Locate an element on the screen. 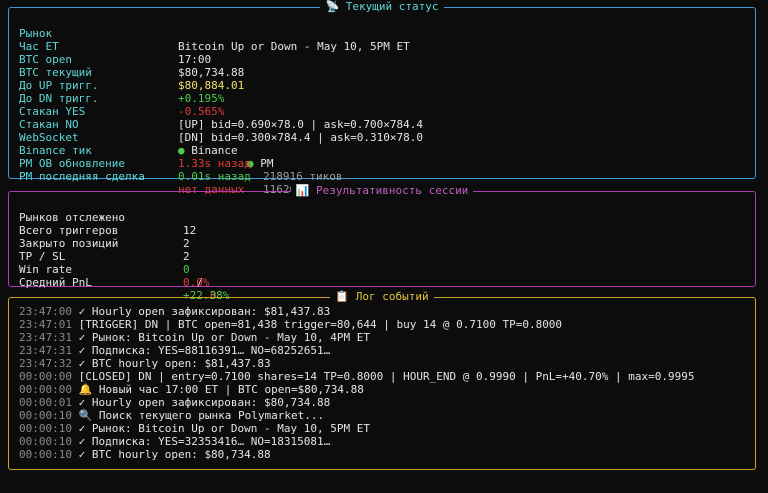 This screenshot has height=493, width=768. status-value: $80,884.01 is located at coordinates (211, 85).